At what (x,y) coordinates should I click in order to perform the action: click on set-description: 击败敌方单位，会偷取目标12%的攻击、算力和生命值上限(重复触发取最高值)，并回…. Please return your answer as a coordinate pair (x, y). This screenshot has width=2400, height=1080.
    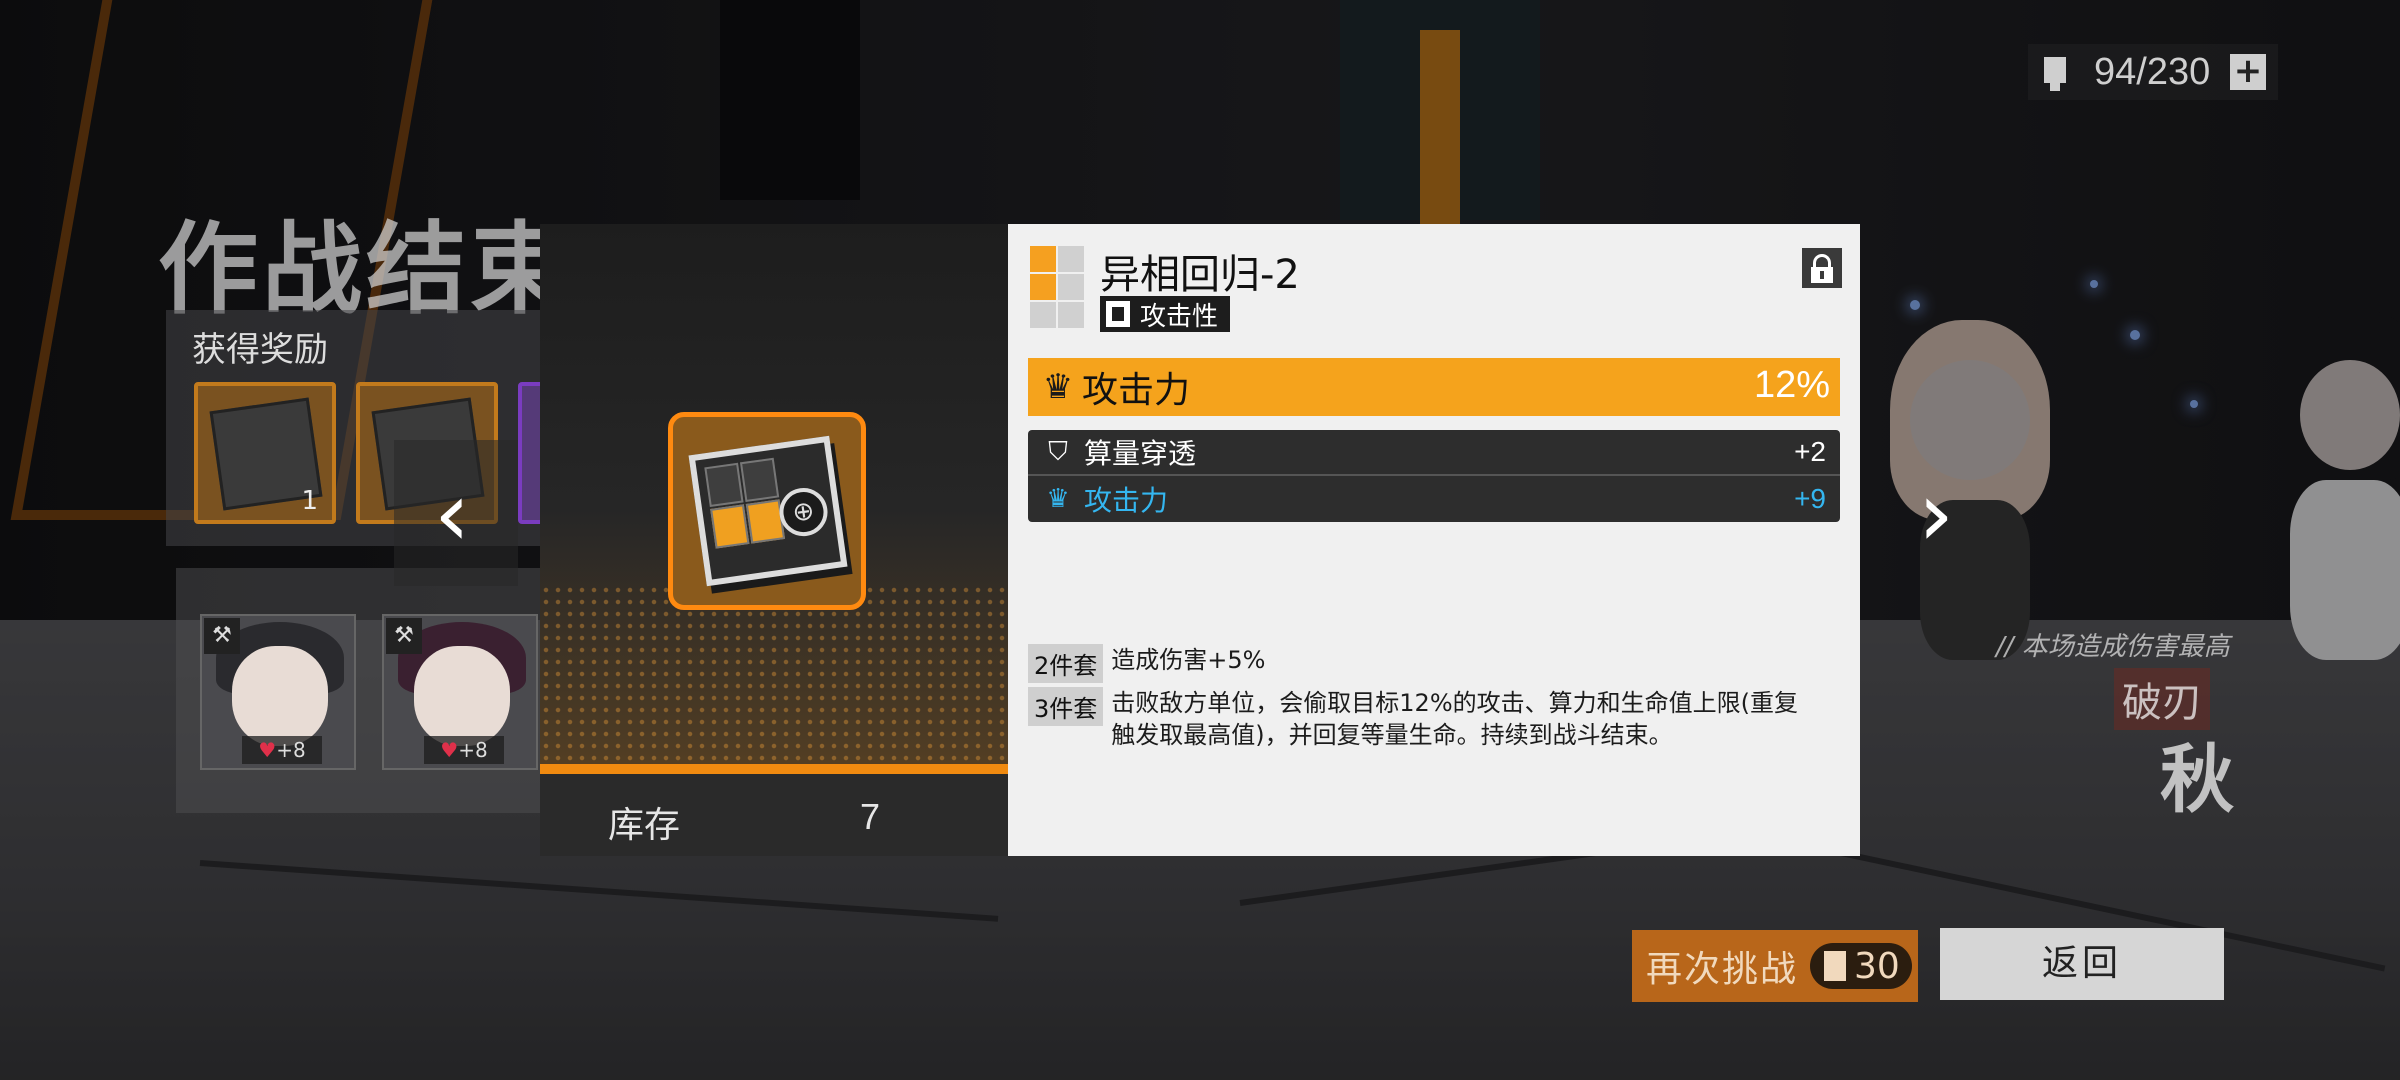
    Looking at the image, I should click on (1454, 719).